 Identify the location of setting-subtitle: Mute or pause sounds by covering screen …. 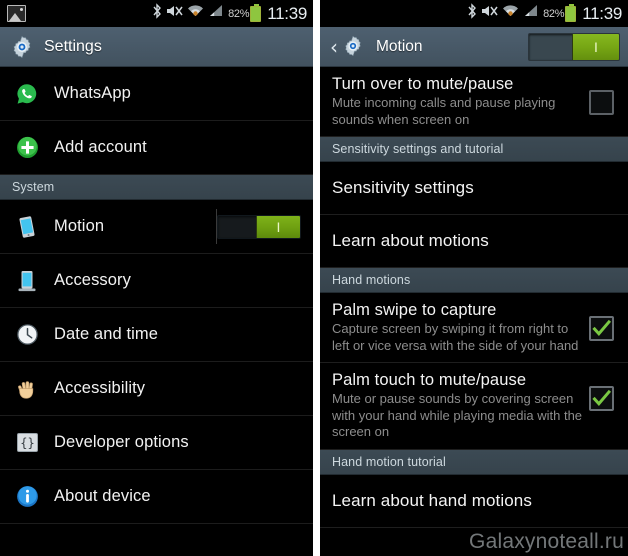
(457, 415).